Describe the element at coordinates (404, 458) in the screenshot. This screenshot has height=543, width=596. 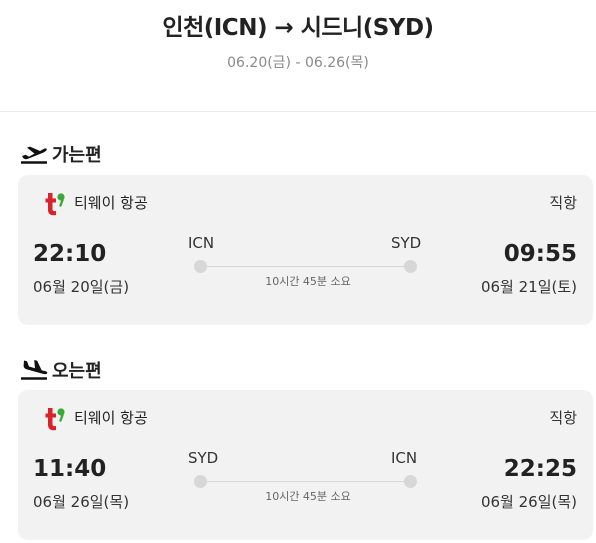
I see `arrival-airport-code: ICN` at that location.